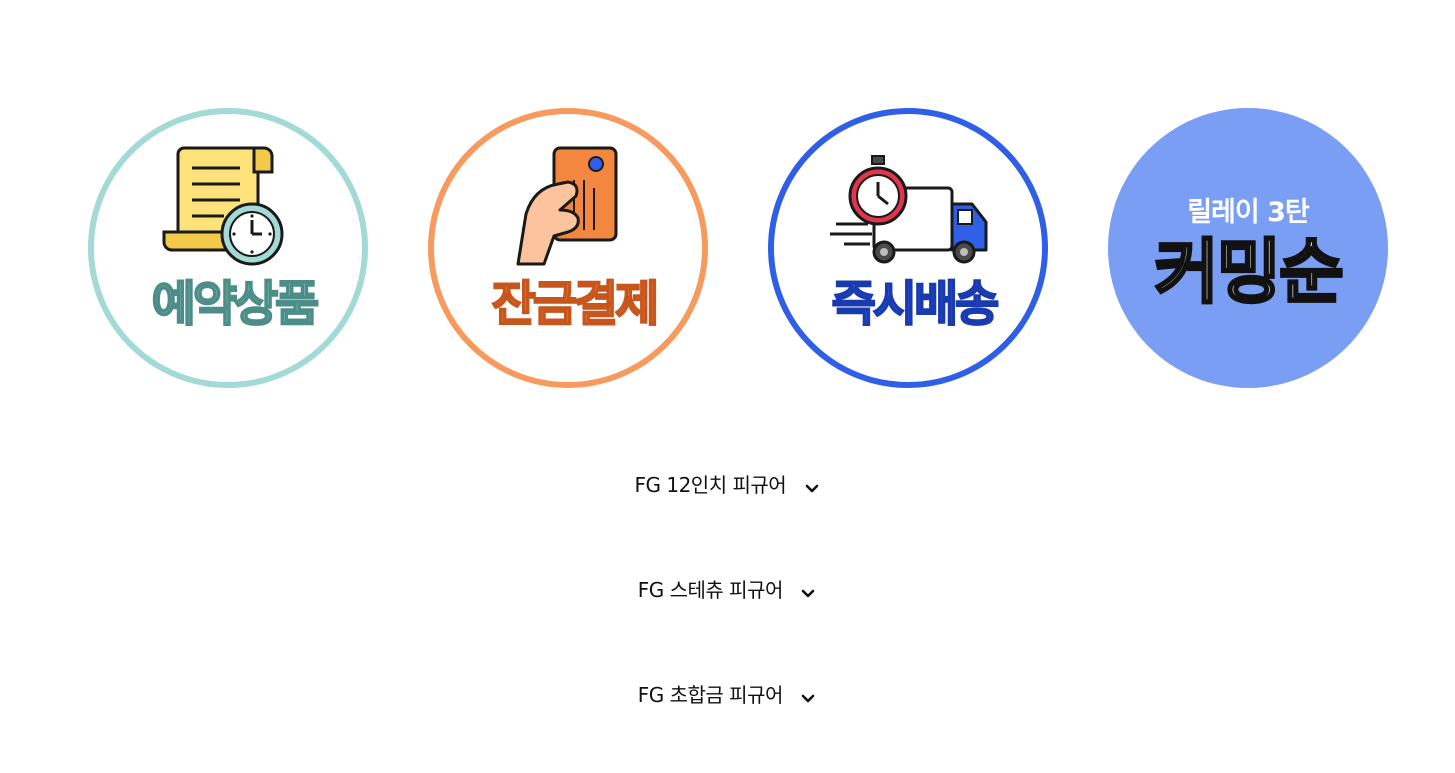 This screenshot has width=1455, height=773. Describe the element at coordinates (916, 304) in the screenshot. I see `immediate-delivery-label: 즉시배송` at that location.